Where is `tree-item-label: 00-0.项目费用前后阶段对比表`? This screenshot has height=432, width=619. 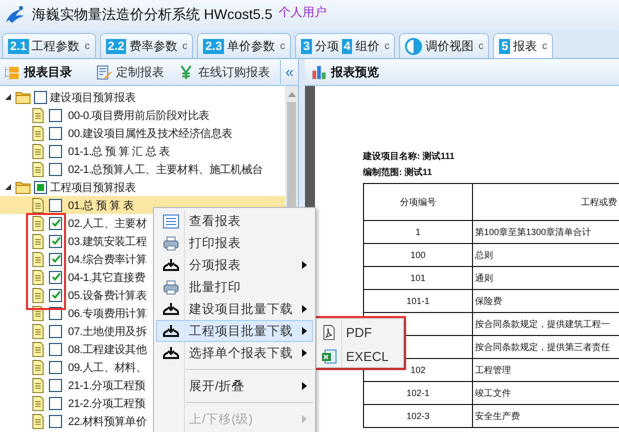 tree-item-label: 00-0.项目费用前后阶段对比表 is located at coordinates (139, 115).